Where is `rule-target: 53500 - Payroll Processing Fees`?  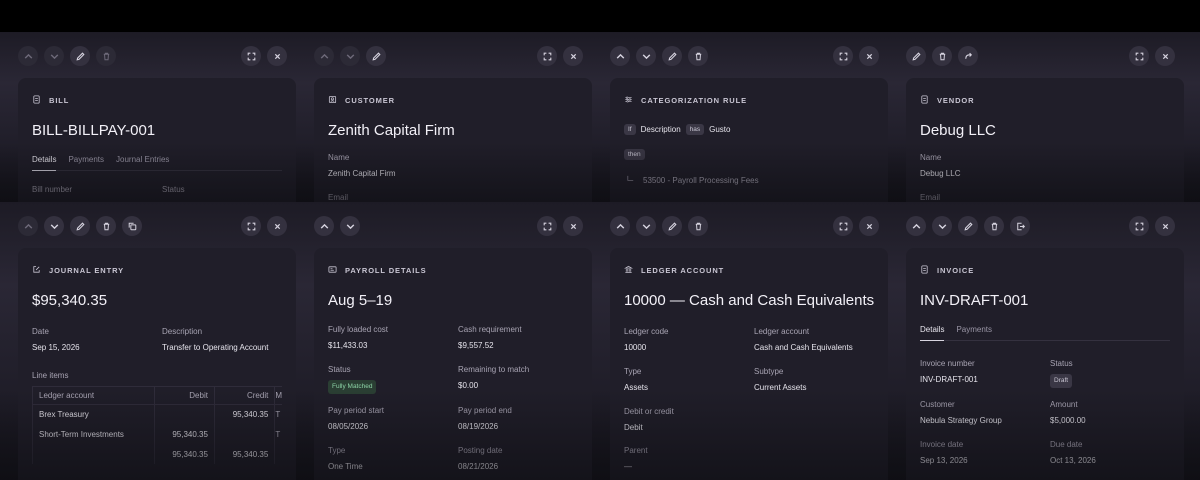 rule-target: 53500 - Payroll Processing Fees is located at coordinates (750, 180).